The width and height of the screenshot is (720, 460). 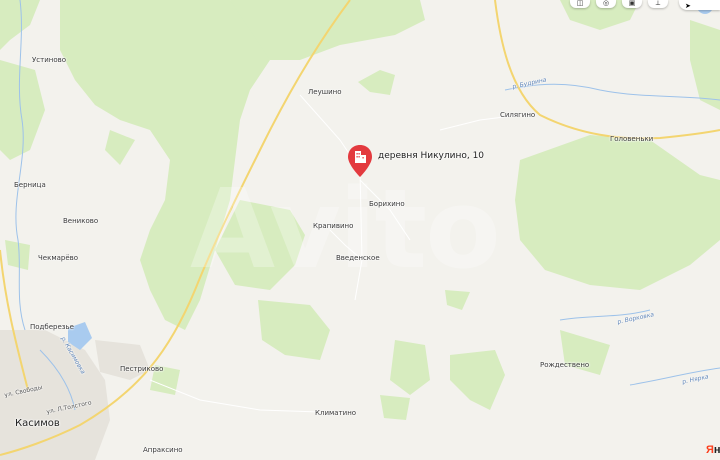 I want to click on traffic-icon: ◎, so click(x=606, y=4).